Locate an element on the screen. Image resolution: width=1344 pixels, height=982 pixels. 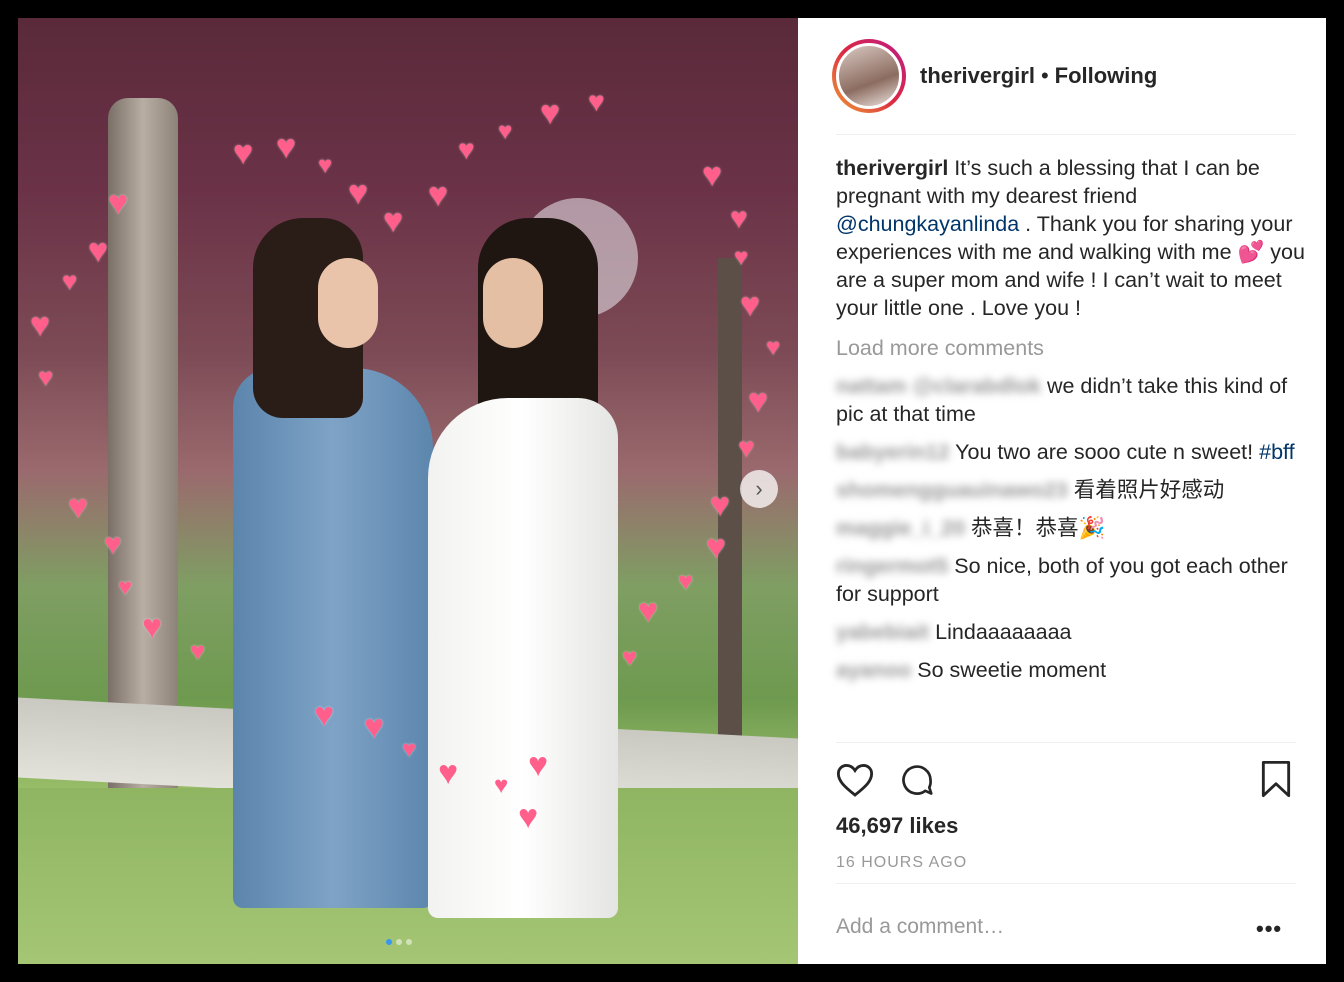
header-divider is located at coordinates (1066, 134).